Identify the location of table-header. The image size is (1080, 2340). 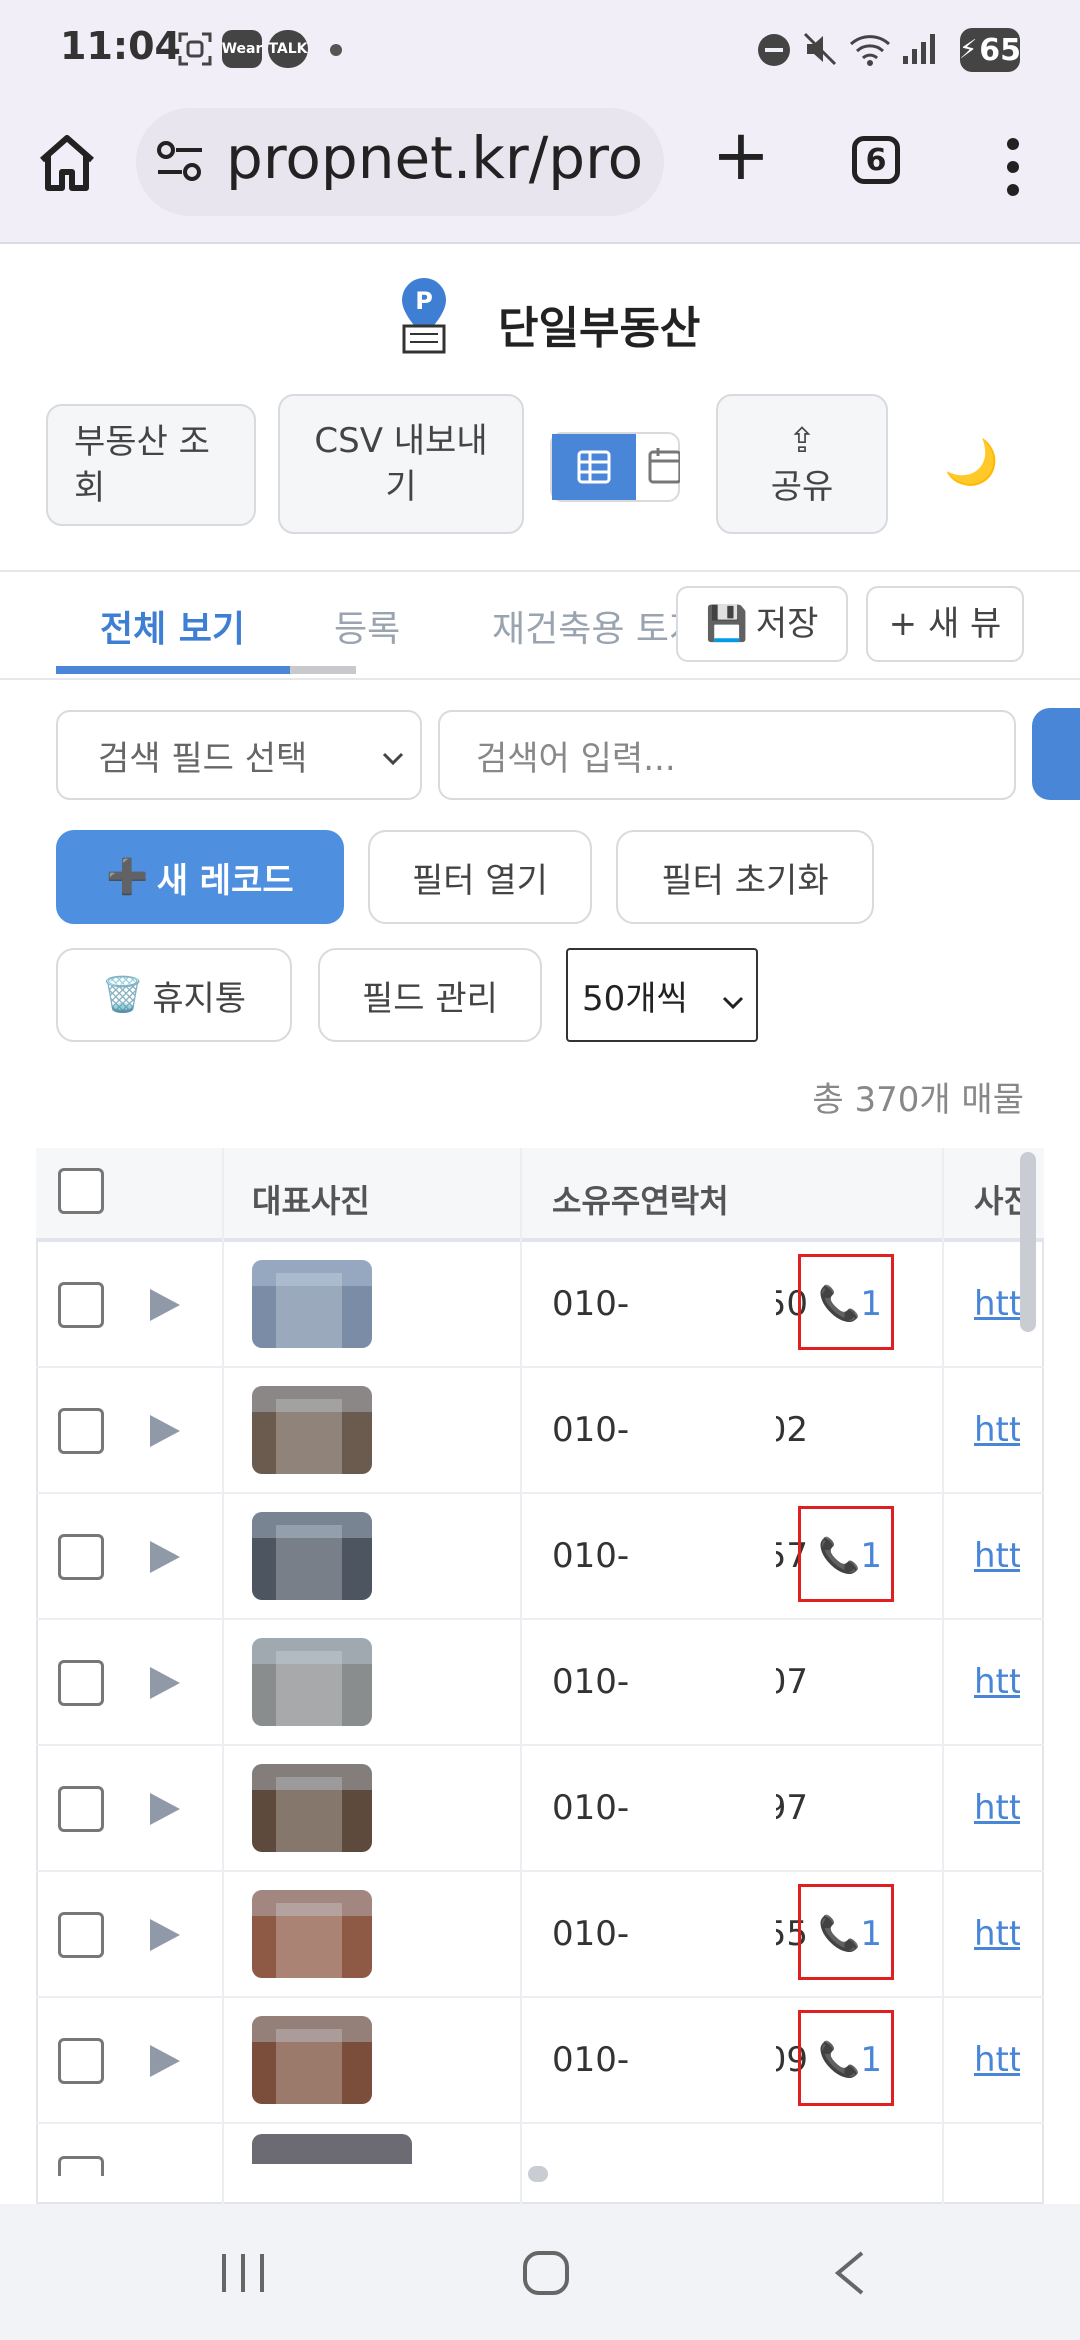
(540, 1195).